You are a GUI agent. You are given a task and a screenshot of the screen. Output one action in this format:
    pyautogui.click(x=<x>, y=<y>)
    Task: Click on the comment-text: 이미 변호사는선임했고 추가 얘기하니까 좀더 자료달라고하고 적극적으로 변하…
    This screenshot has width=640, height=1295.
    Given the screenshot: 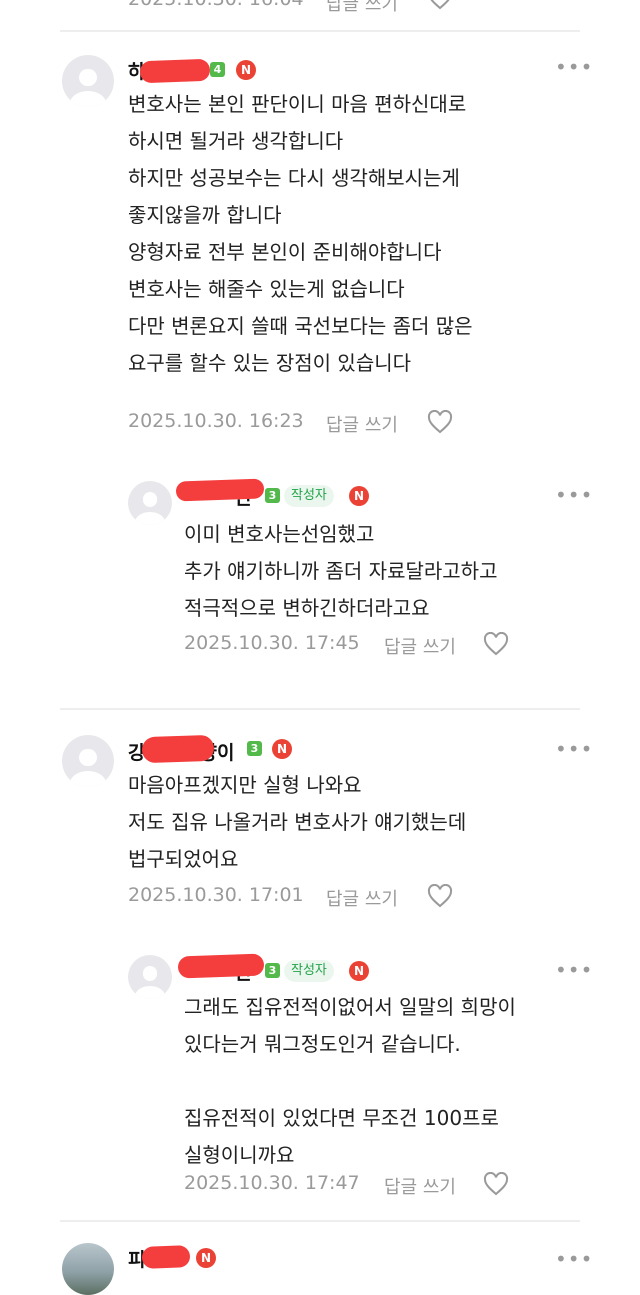 What is the action you would take?
    pyautogui.click(x=340, y=571)
    